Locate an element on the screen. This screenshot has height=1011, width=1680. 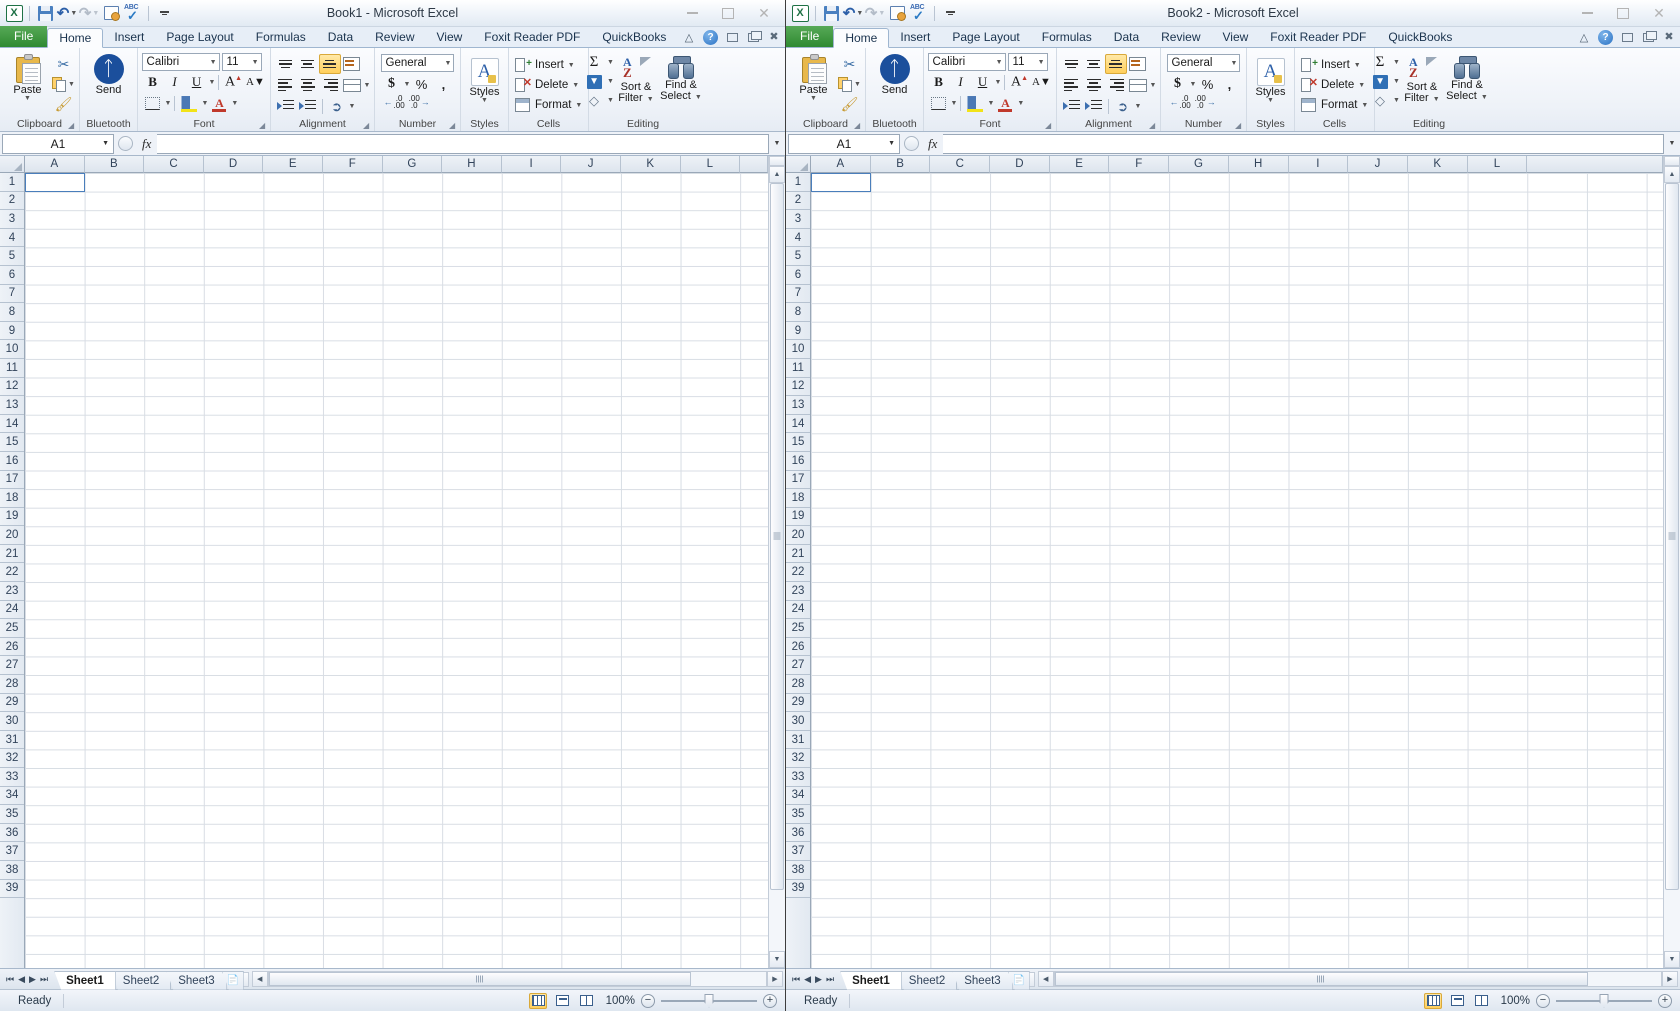
tab-page-layout: Page Layout is located at coordinates (985, 37).